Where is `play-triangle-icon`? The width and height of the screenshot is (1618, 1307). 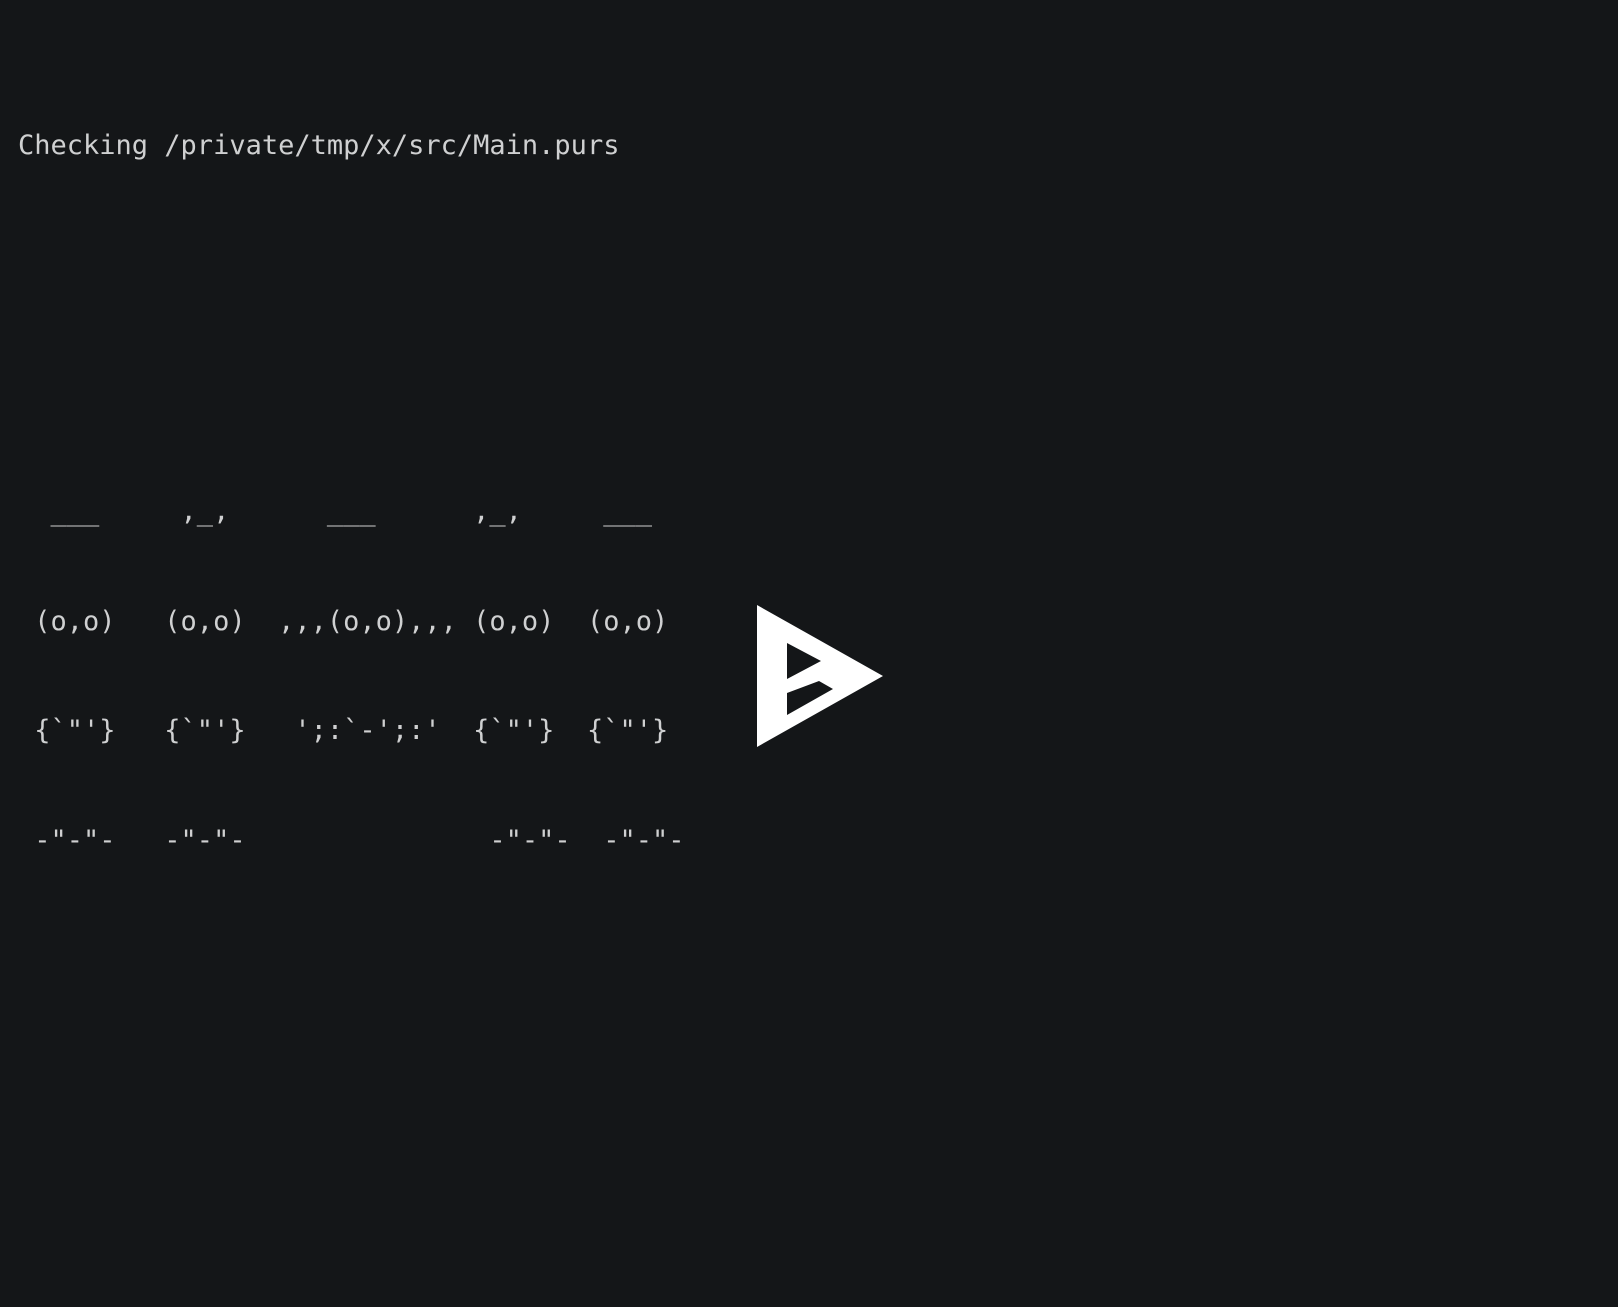 play-triangle-icon is located at coordinates (820, 675).